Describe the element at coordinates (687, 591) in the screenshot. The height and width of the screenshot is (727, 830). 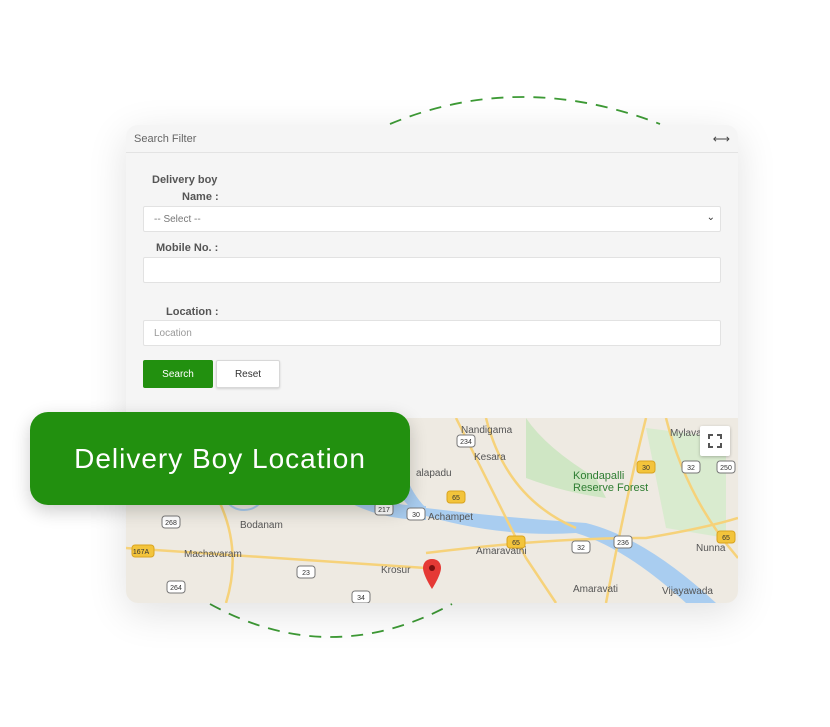
I see `map-label: Vijayawada` at that location.